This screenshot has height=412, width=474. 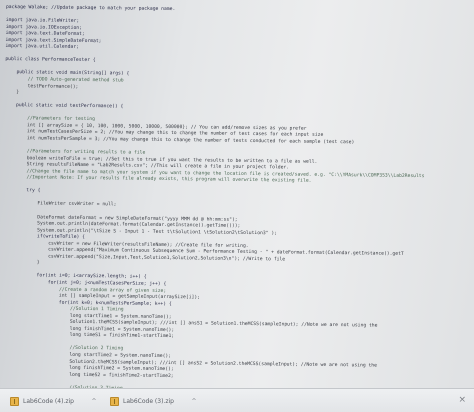 What do you see at coordinates (148, 401) in the screenshot?
I see `download-filename: Lab6Code (3).zip` at bounding box center [148, 401].